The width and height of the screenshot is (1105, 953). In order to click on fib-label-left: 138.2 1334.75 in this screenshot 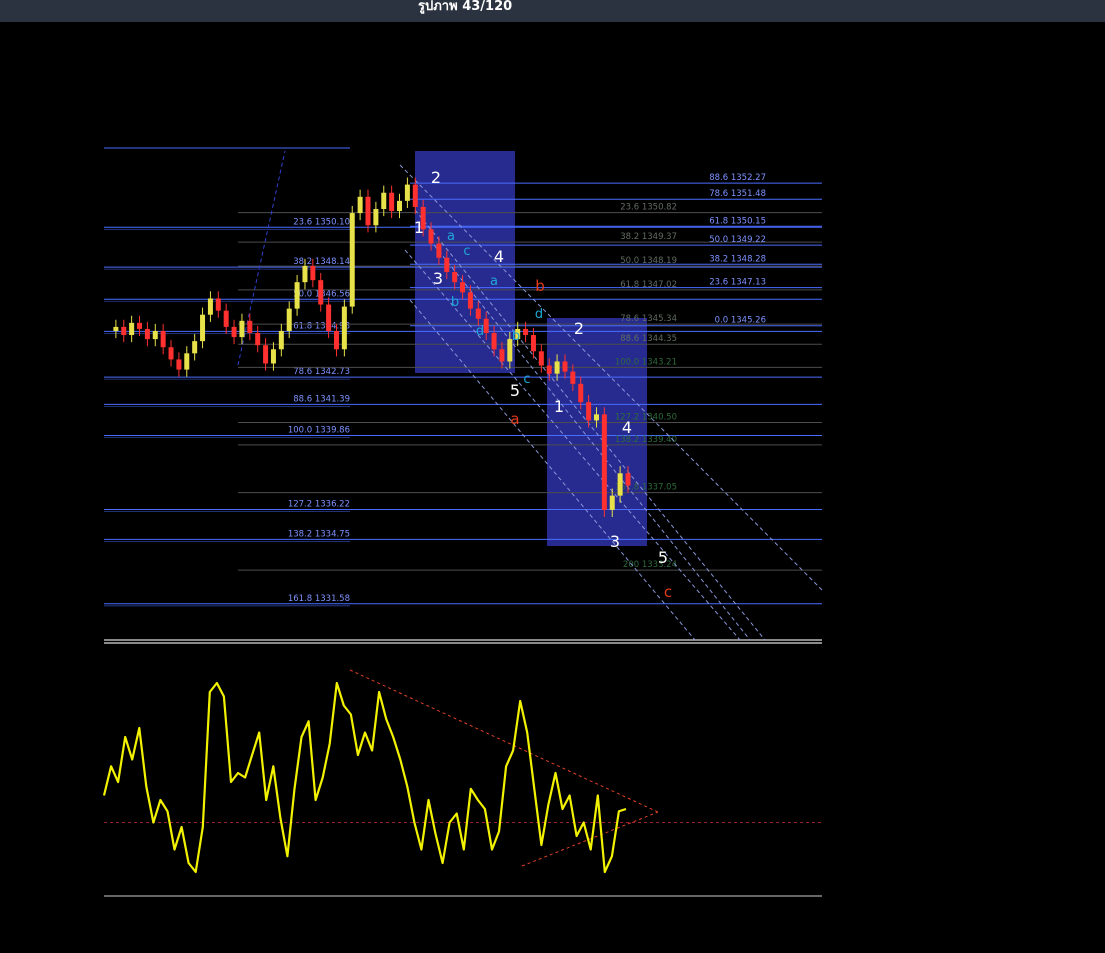, I will do `click(319, 534)`.